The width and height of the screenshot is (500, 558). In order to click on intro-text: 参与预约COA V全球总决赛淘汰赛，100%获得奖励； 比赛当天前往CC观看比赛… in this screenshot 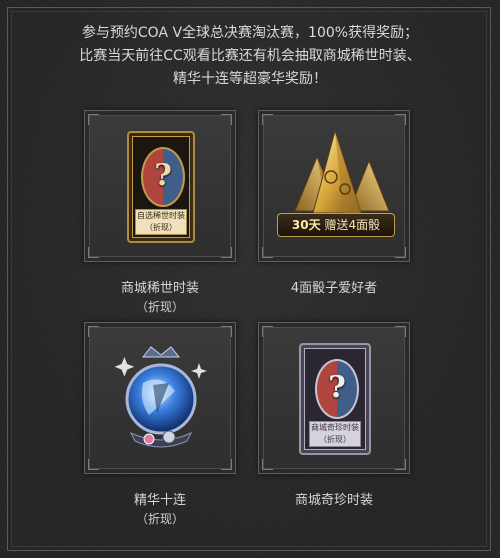, I will do `click(250, 56)`.